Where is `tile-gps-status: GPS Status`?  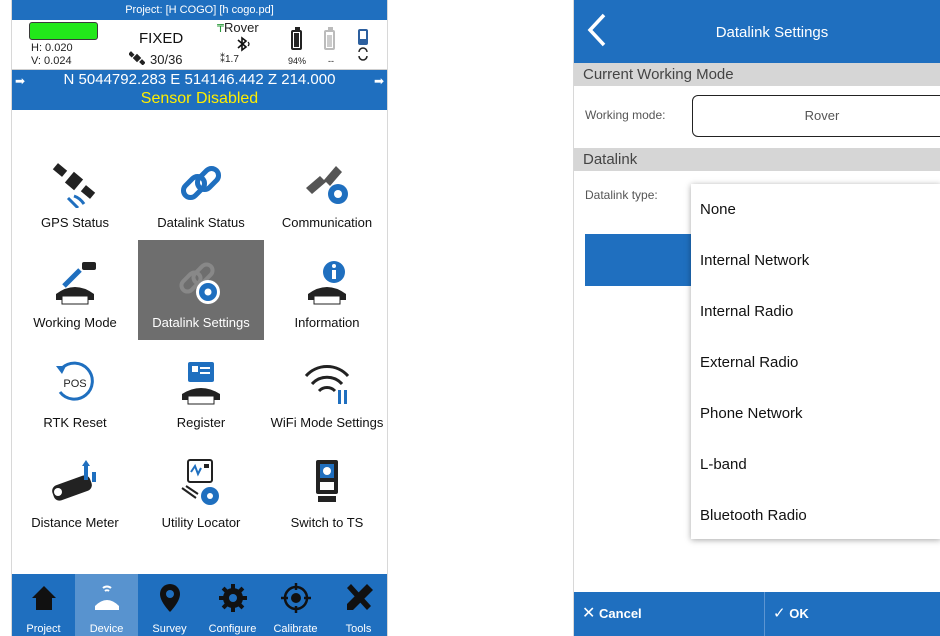 tile-gps-status: GPS Status is located at coordinates (75, 190).